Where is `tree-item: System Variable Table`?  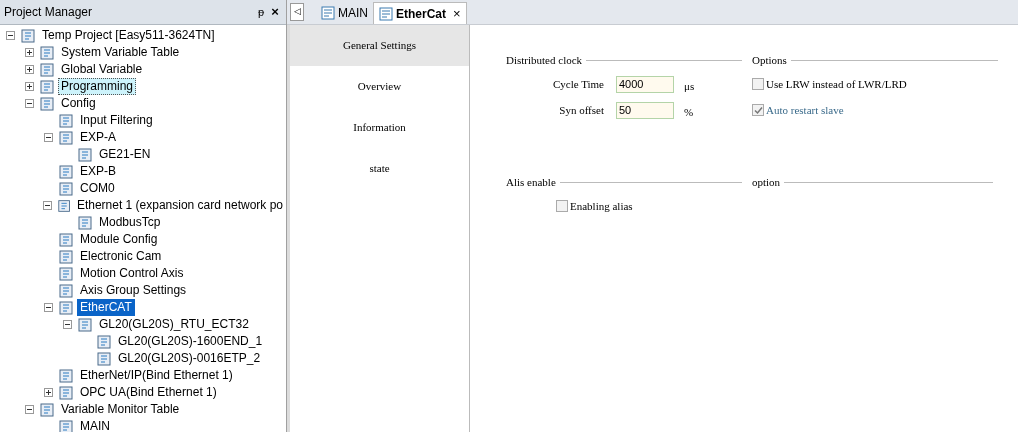 tree-item: System Variable Table is located at coordinates (120, 52).